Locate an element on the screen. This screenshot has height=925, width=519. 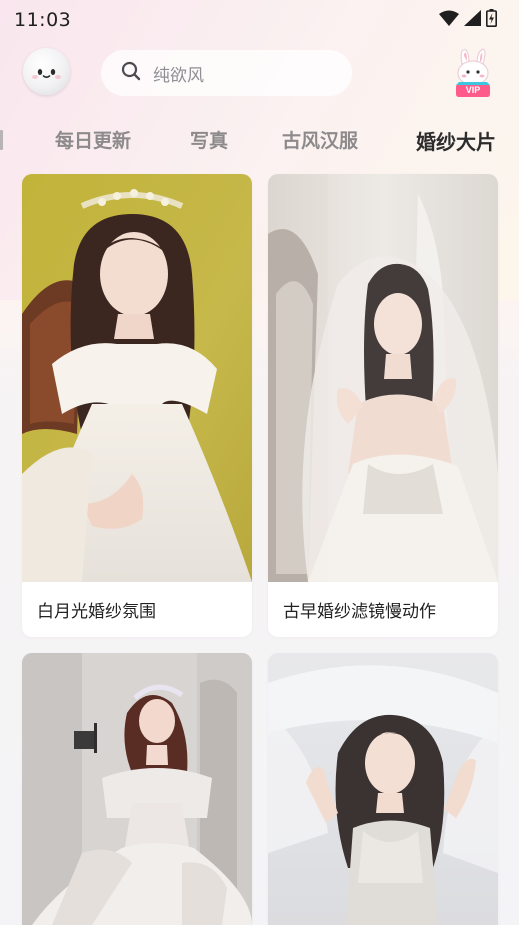
tab-scroll-edge is located at coordinates (1, 140).